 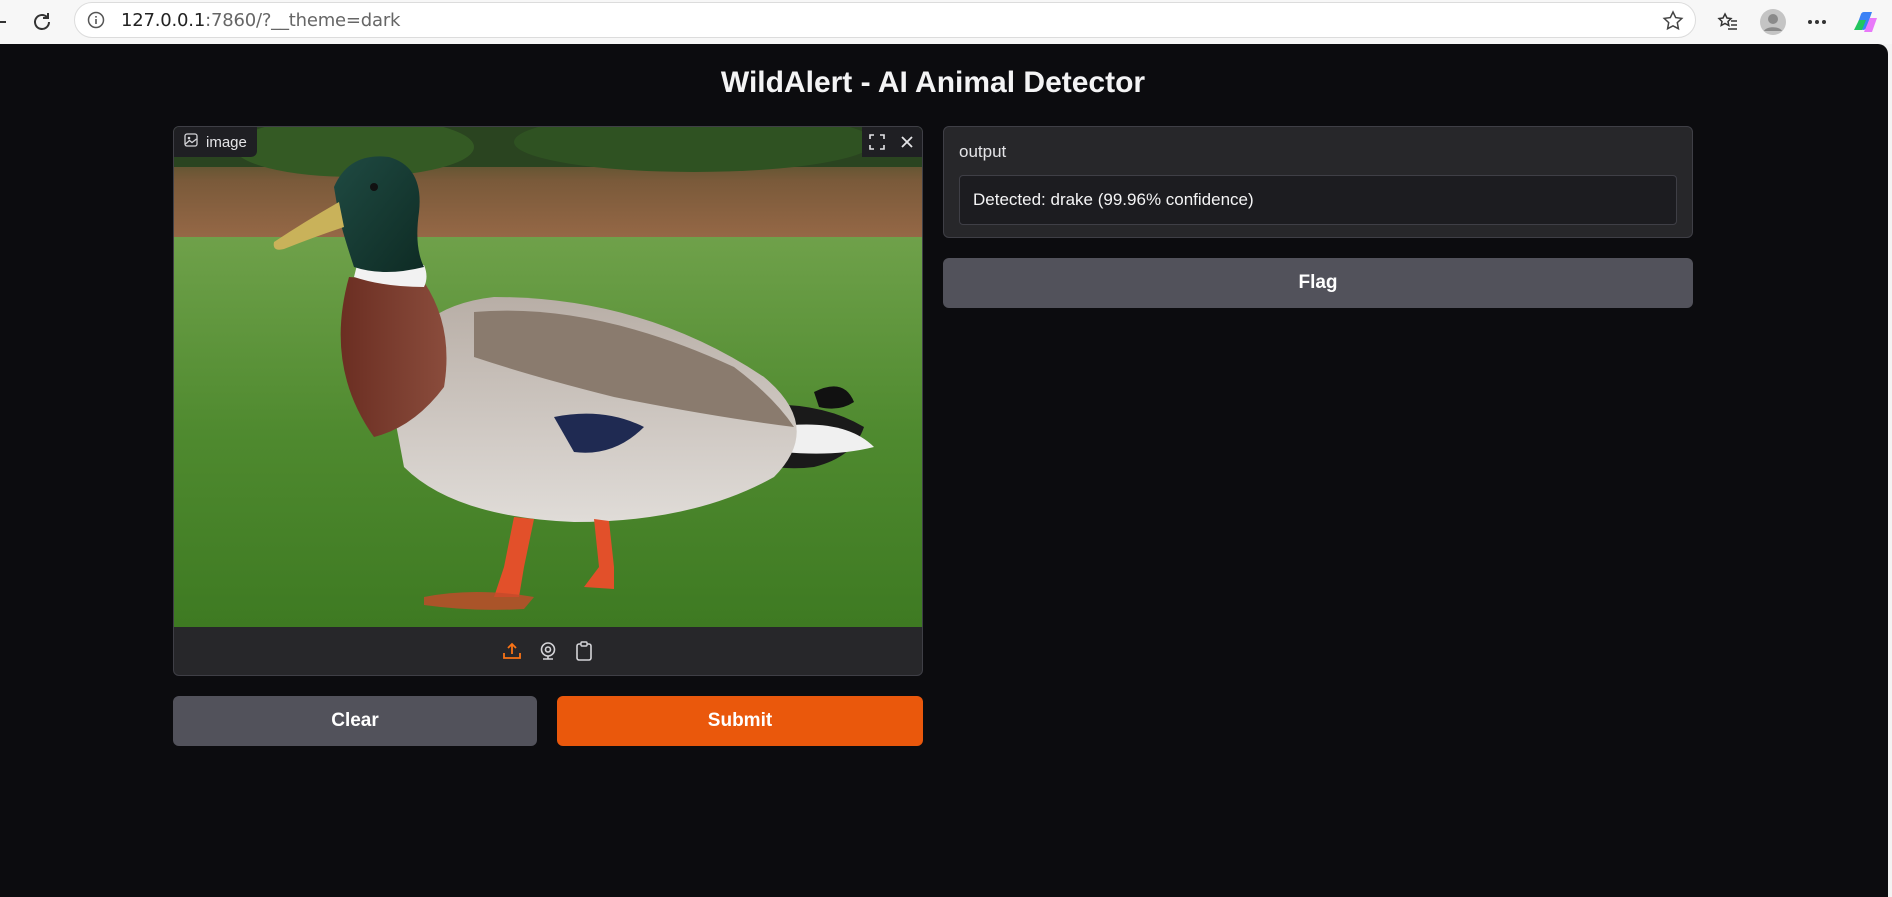 I want to click on more-menu-icon, so click(x=1817, y=22).